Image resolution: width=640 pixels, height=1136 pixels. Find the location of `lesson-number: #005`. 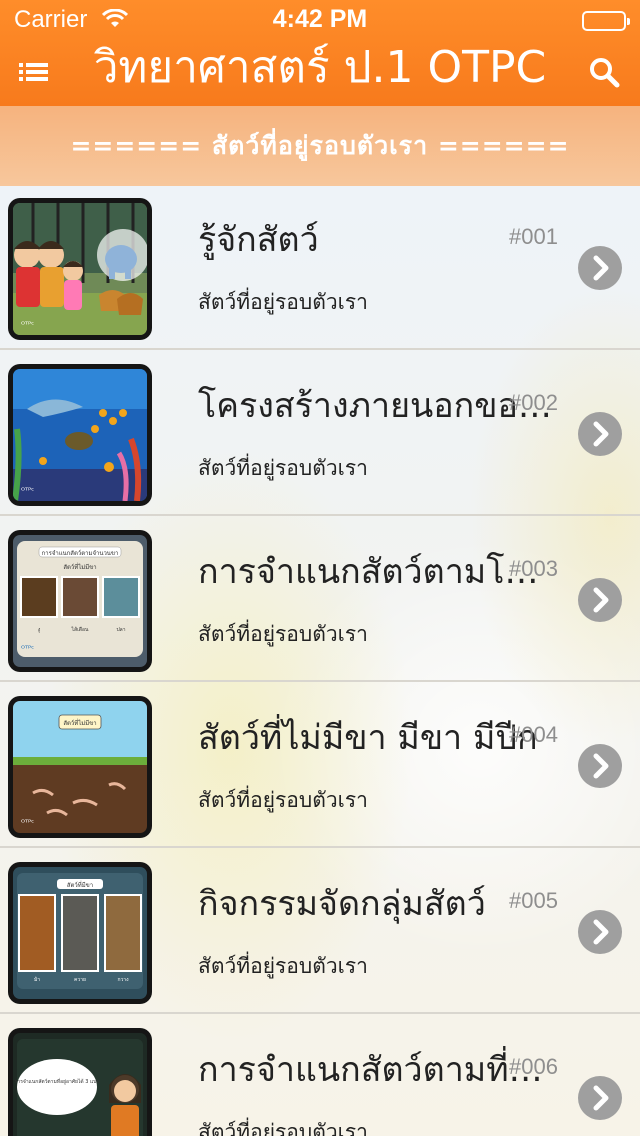

lesson-number: #005 is located at coordinates (533, 900).